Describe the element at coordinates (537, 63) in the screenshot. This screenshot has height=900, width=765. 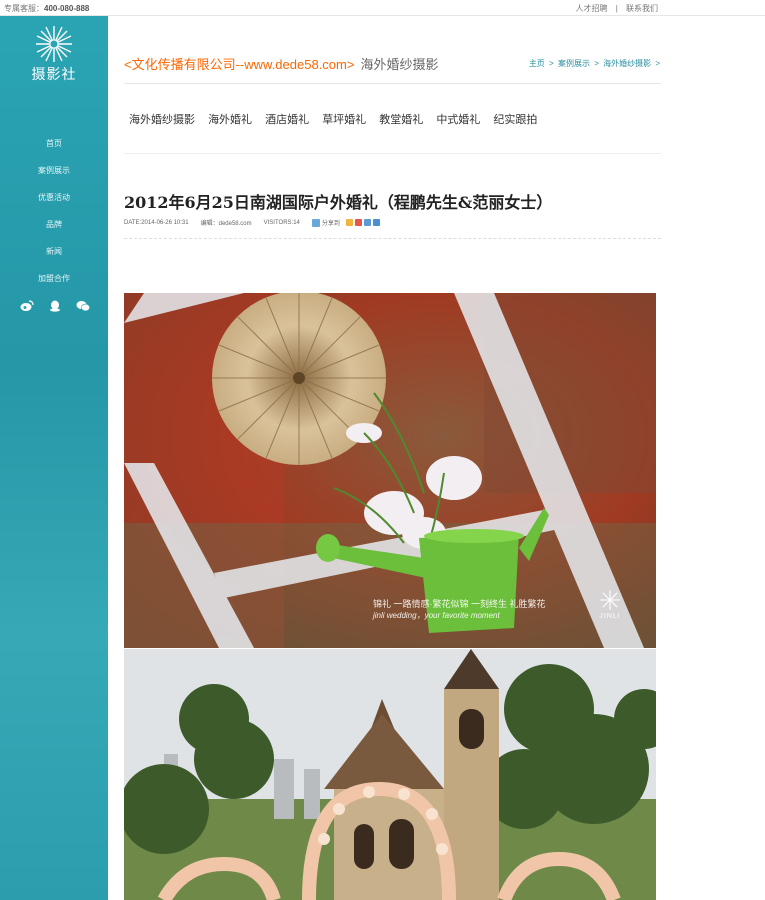
I see `breadcrumb-home: 主页` at that location.